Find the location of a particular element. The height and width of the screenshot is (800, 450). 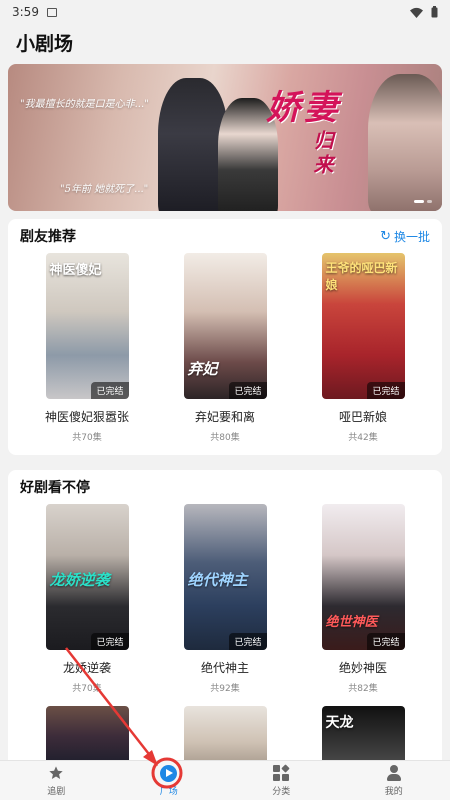

bottom-navigation: 追剧 广场 分类 我的 is located at coordinates (225, 780).